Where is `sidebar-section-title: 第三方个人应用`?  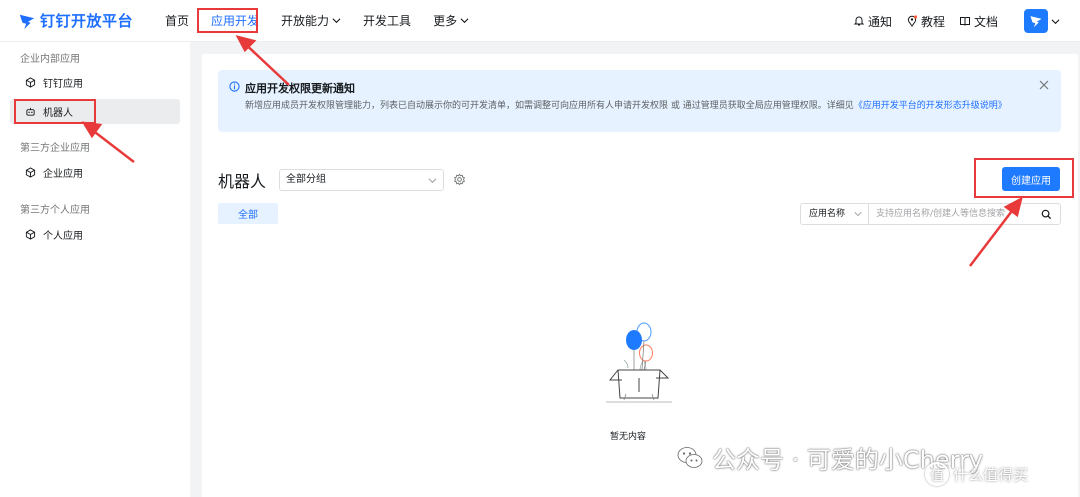 sidebar-section-title: 第三方个人应用 is located at coordinates (55, 210).